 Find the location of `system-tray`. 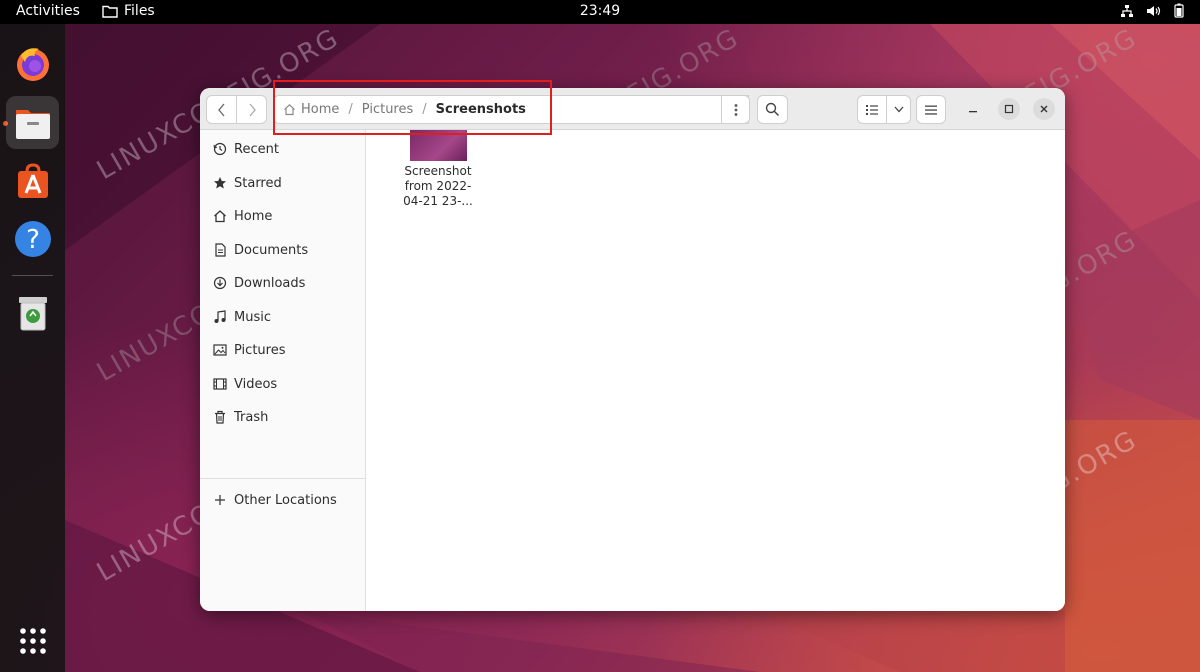

system-tray is located at coordinates (1152, 10).